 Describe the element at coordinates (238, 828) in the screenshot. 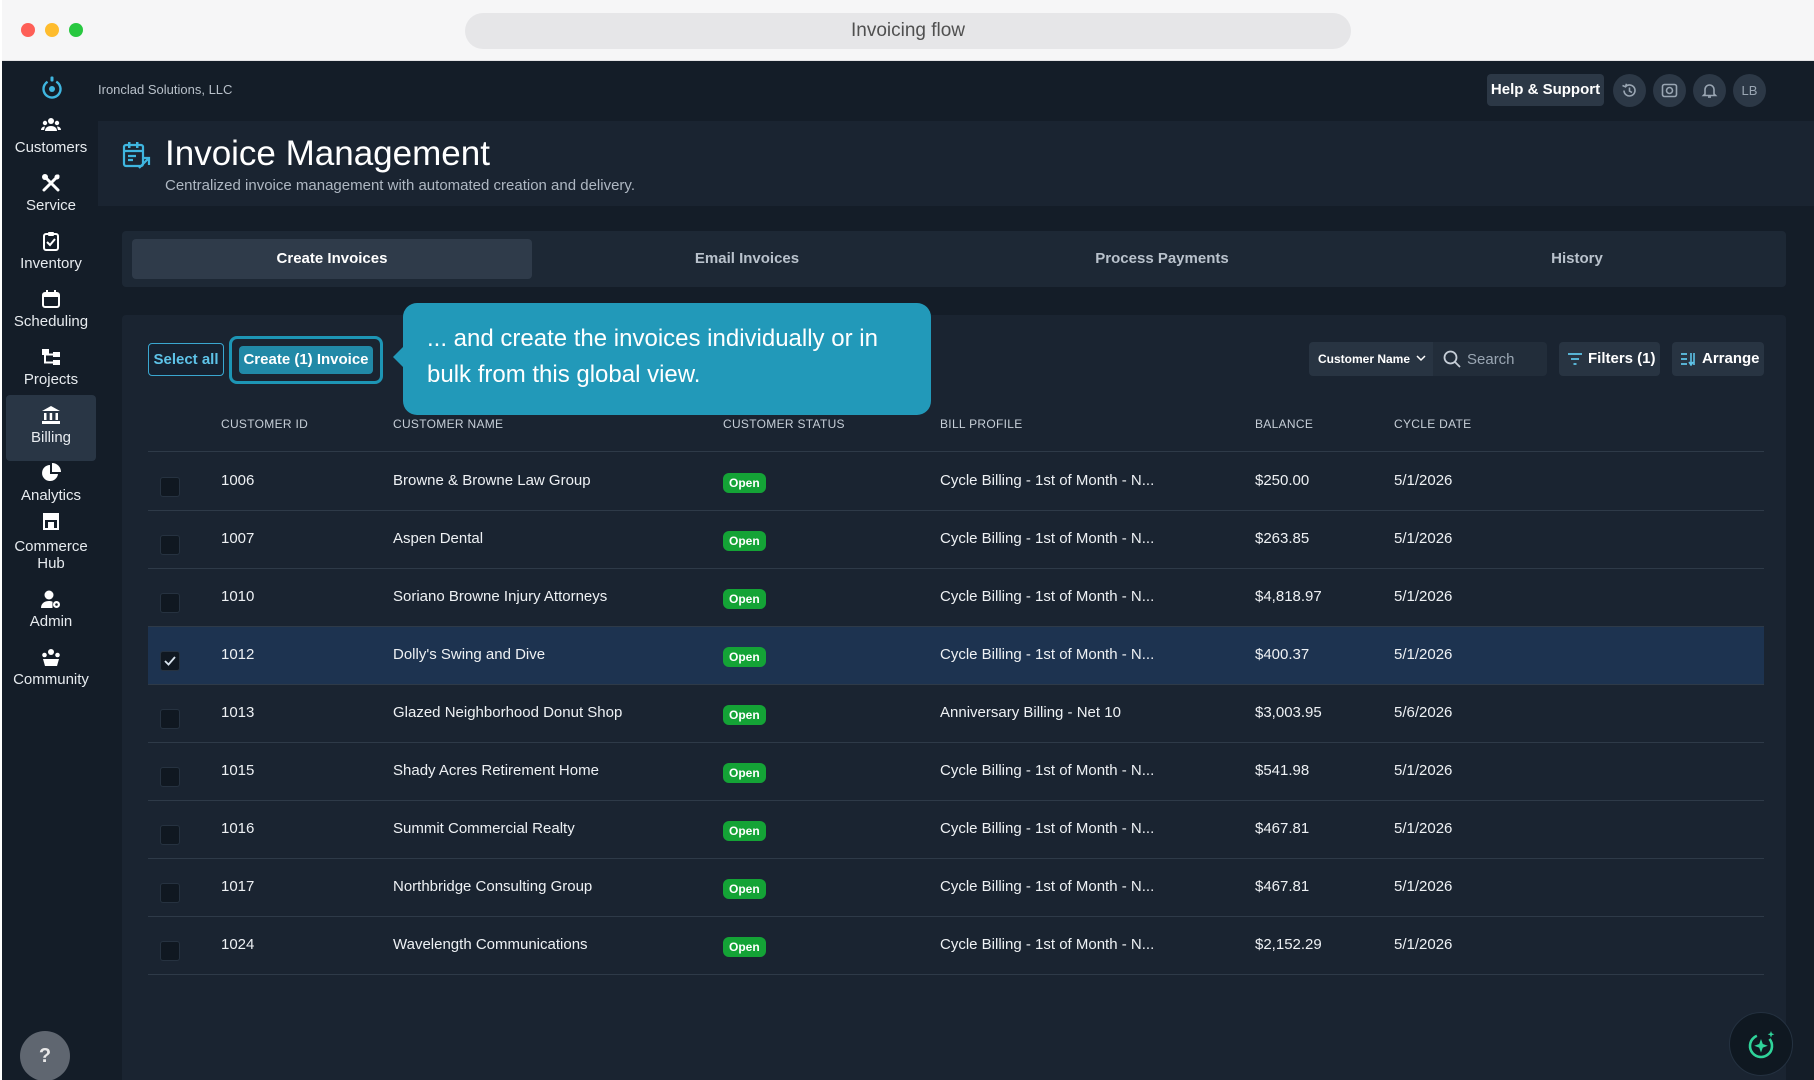

I see `cell-customer-id: 1016` at that location.